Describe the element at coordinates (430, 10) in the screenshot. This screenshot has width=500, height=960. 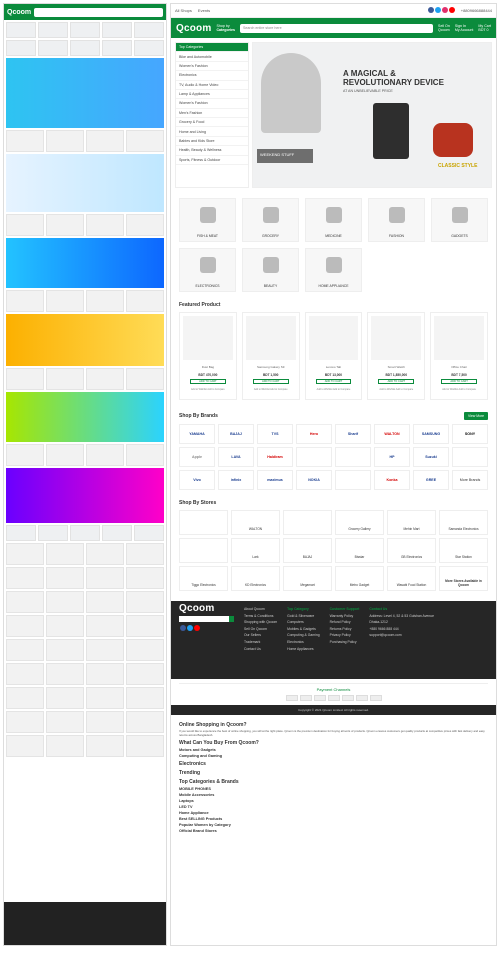
I see `facebook-icon` at that location.